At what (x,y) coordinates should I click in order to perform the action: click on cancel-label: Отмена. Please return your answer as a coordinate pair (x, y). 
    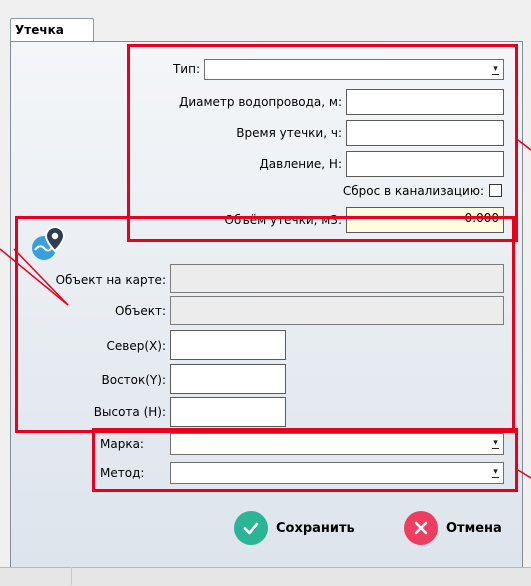
    Looking at the image, I should click on (474, 528).